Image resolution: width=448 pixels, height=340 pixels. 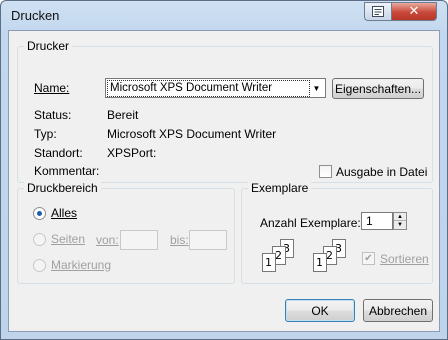 What do you see at coordinates (310, 223) in the screenshot?
I see `copies-count-label: Anzahl Exemplare:` at bounding box center [310, 223].